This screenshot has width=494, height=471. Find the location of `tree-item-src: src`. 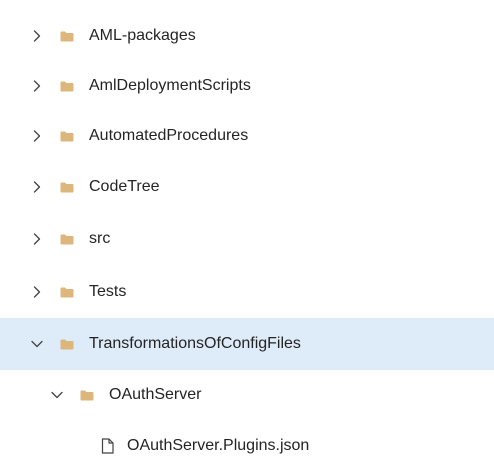

tree-item-src: src is located at coordinates (247, 239).